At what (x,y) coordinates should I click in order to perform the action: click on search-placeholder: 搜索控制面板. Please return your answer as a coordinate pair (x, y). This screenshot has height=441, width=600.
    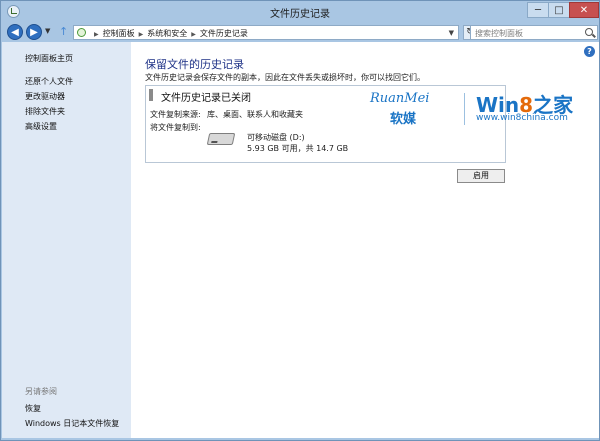
    Looking at the image, I should click on (499, 33).